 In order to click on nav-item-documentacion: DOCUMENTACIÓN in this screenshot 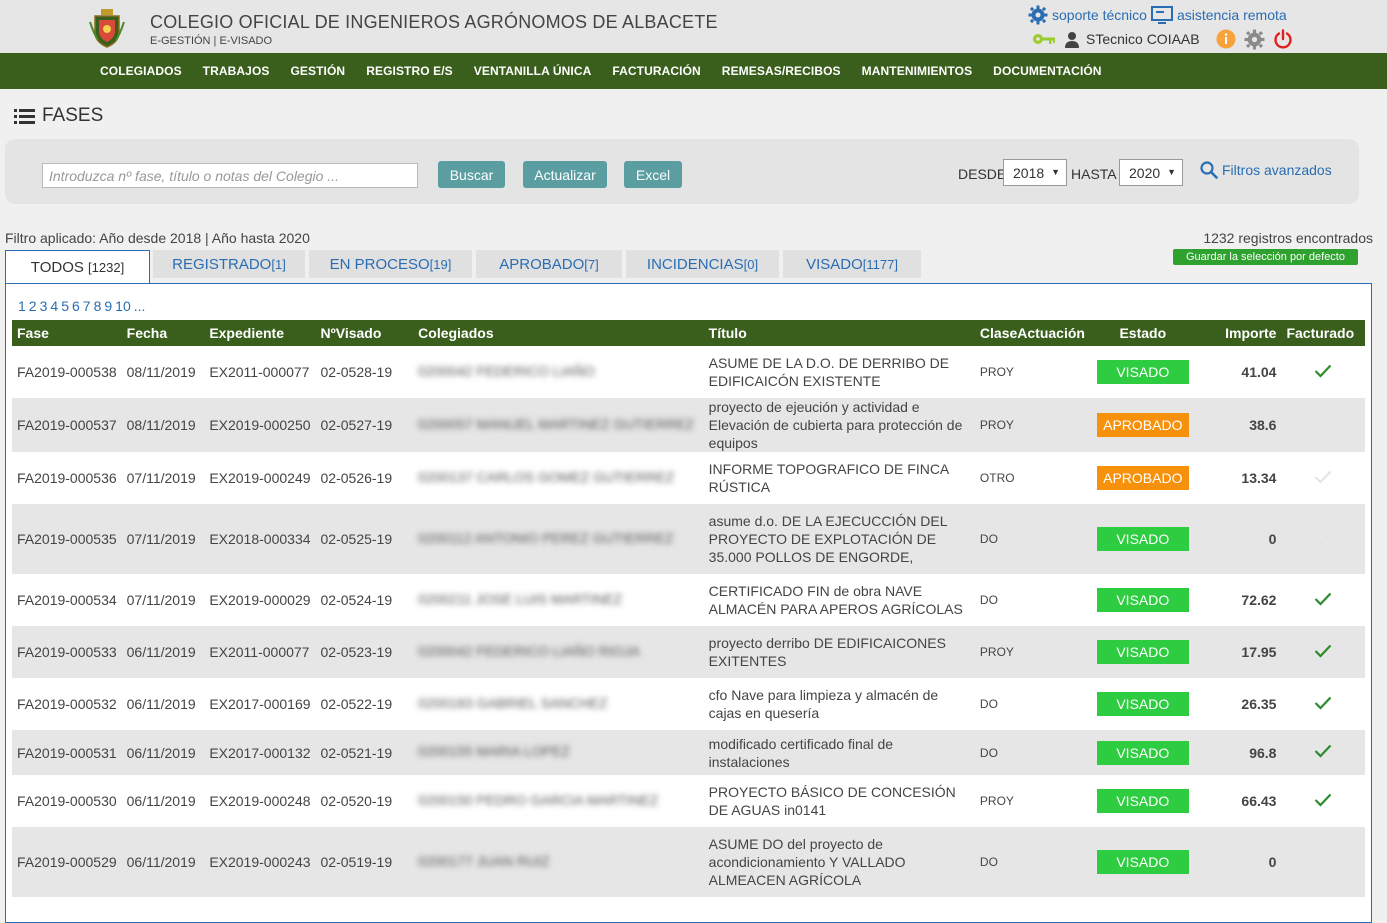, I will do `click(1047, 71)`.